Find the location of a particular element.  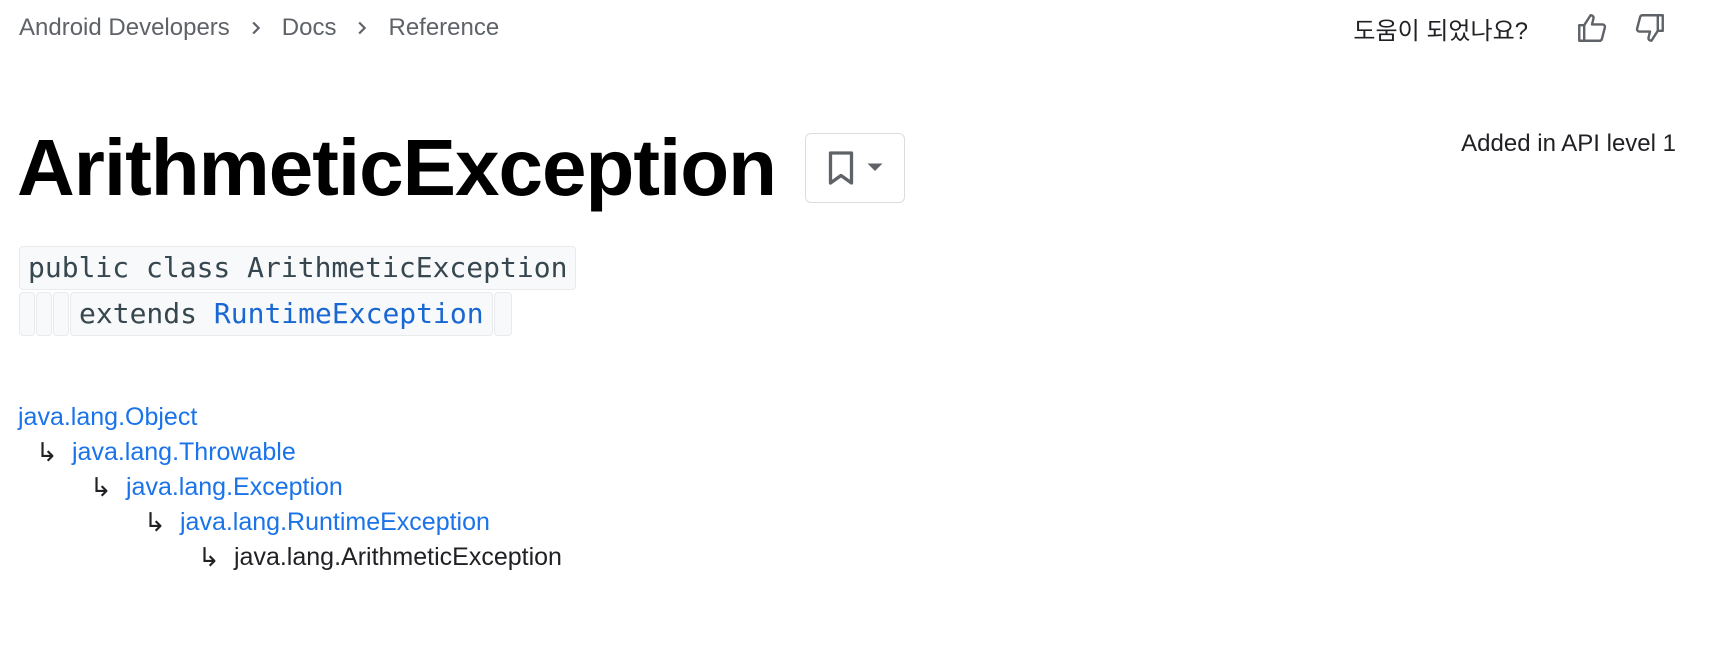

thumb-down-icon is located at coordinates (1649, 28).